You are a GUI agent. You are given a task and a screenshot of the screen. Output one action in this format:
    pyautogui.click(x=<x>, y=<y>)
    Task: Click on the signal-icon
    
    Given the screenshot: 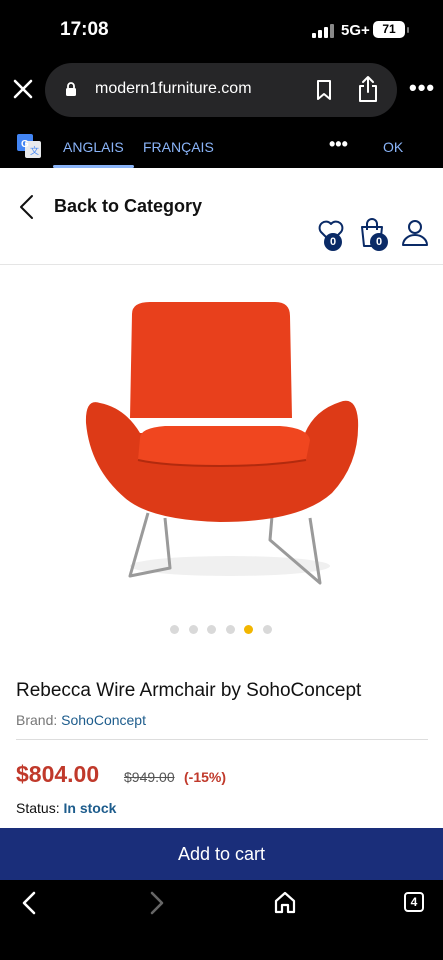 What is the action you would take?
    pyautogui.click(x=323, y=31)
    